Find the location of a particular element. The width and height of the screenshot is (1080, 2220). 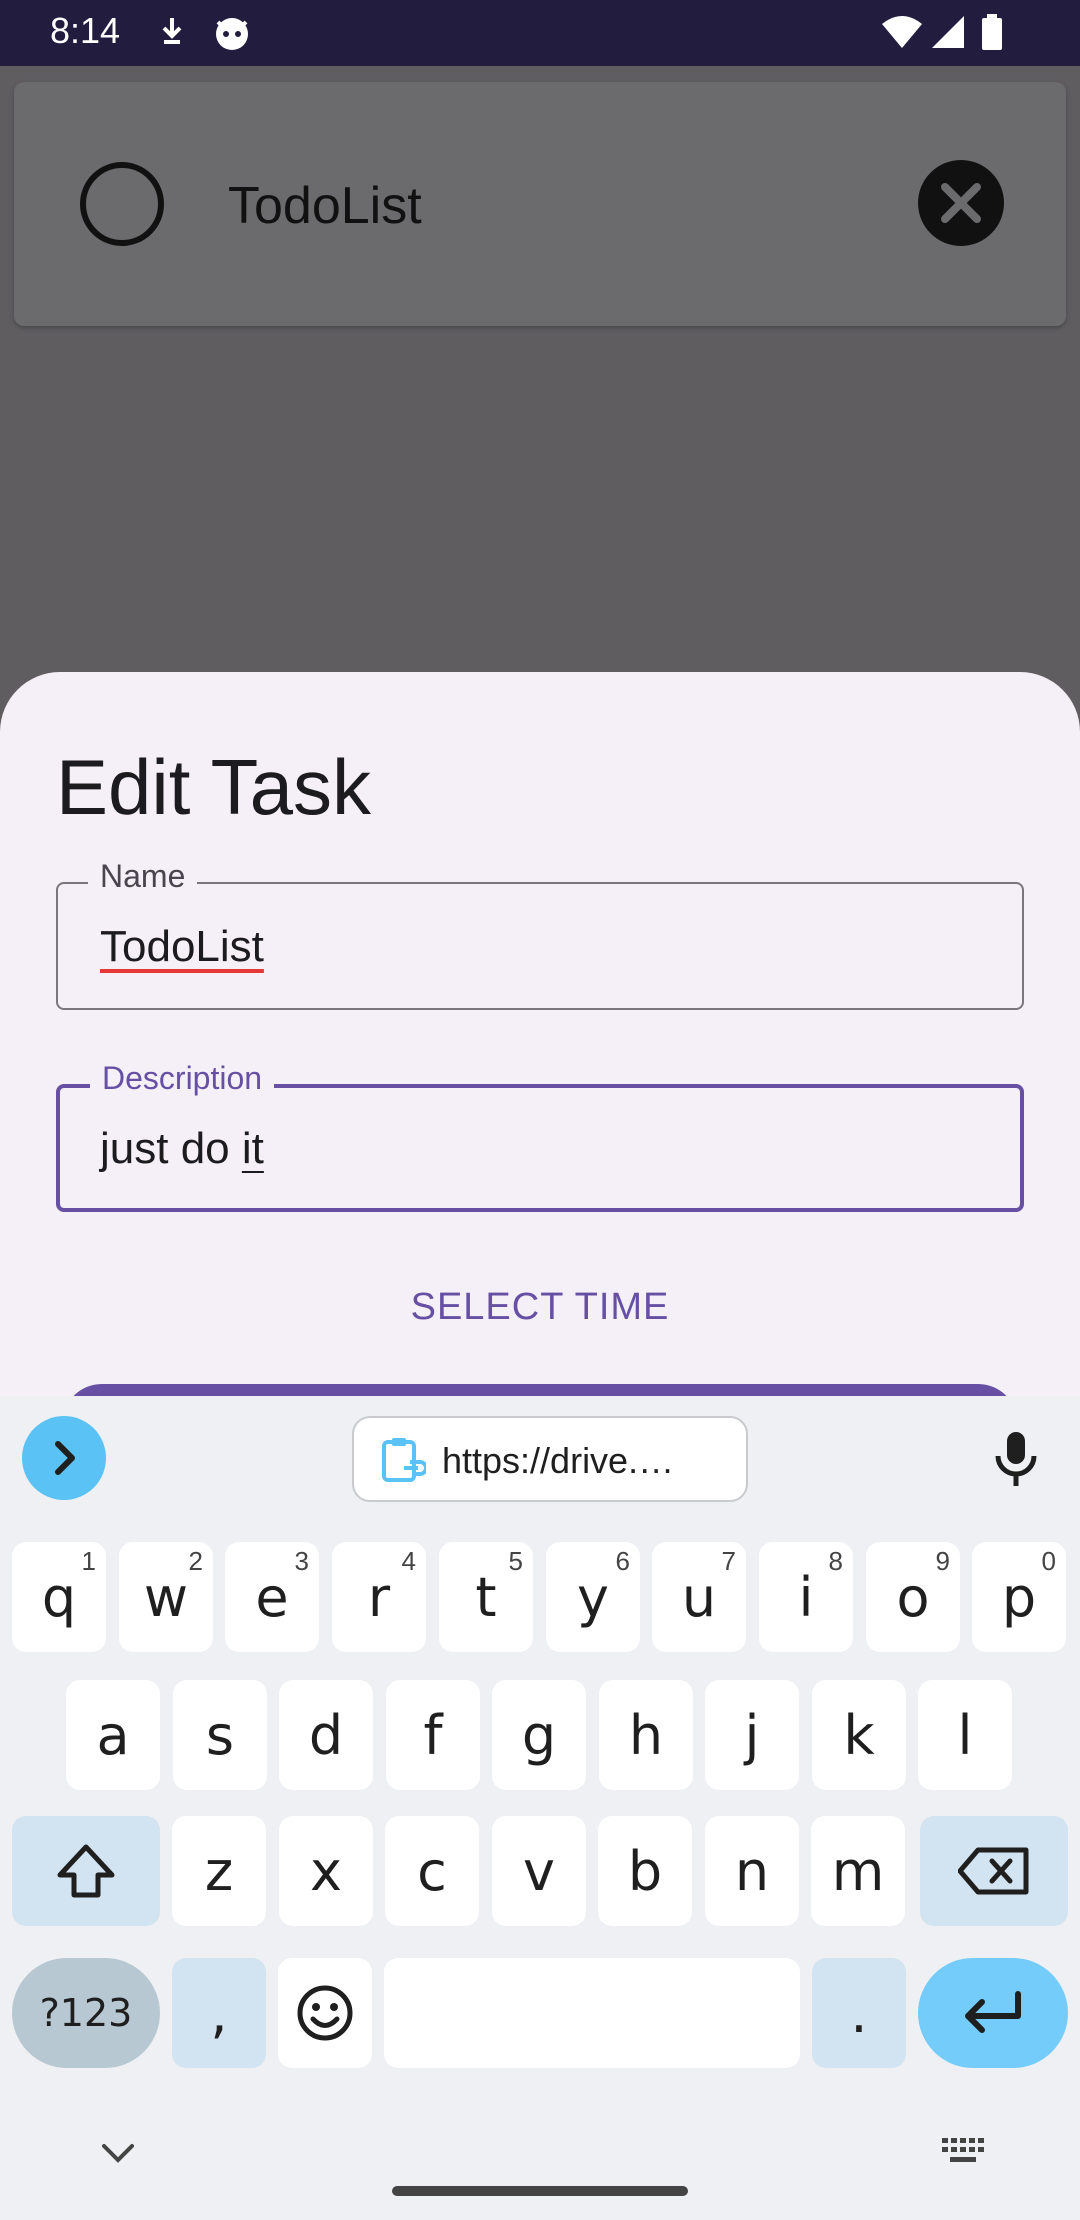

key-label: w is located at coordinates (166, 1597).